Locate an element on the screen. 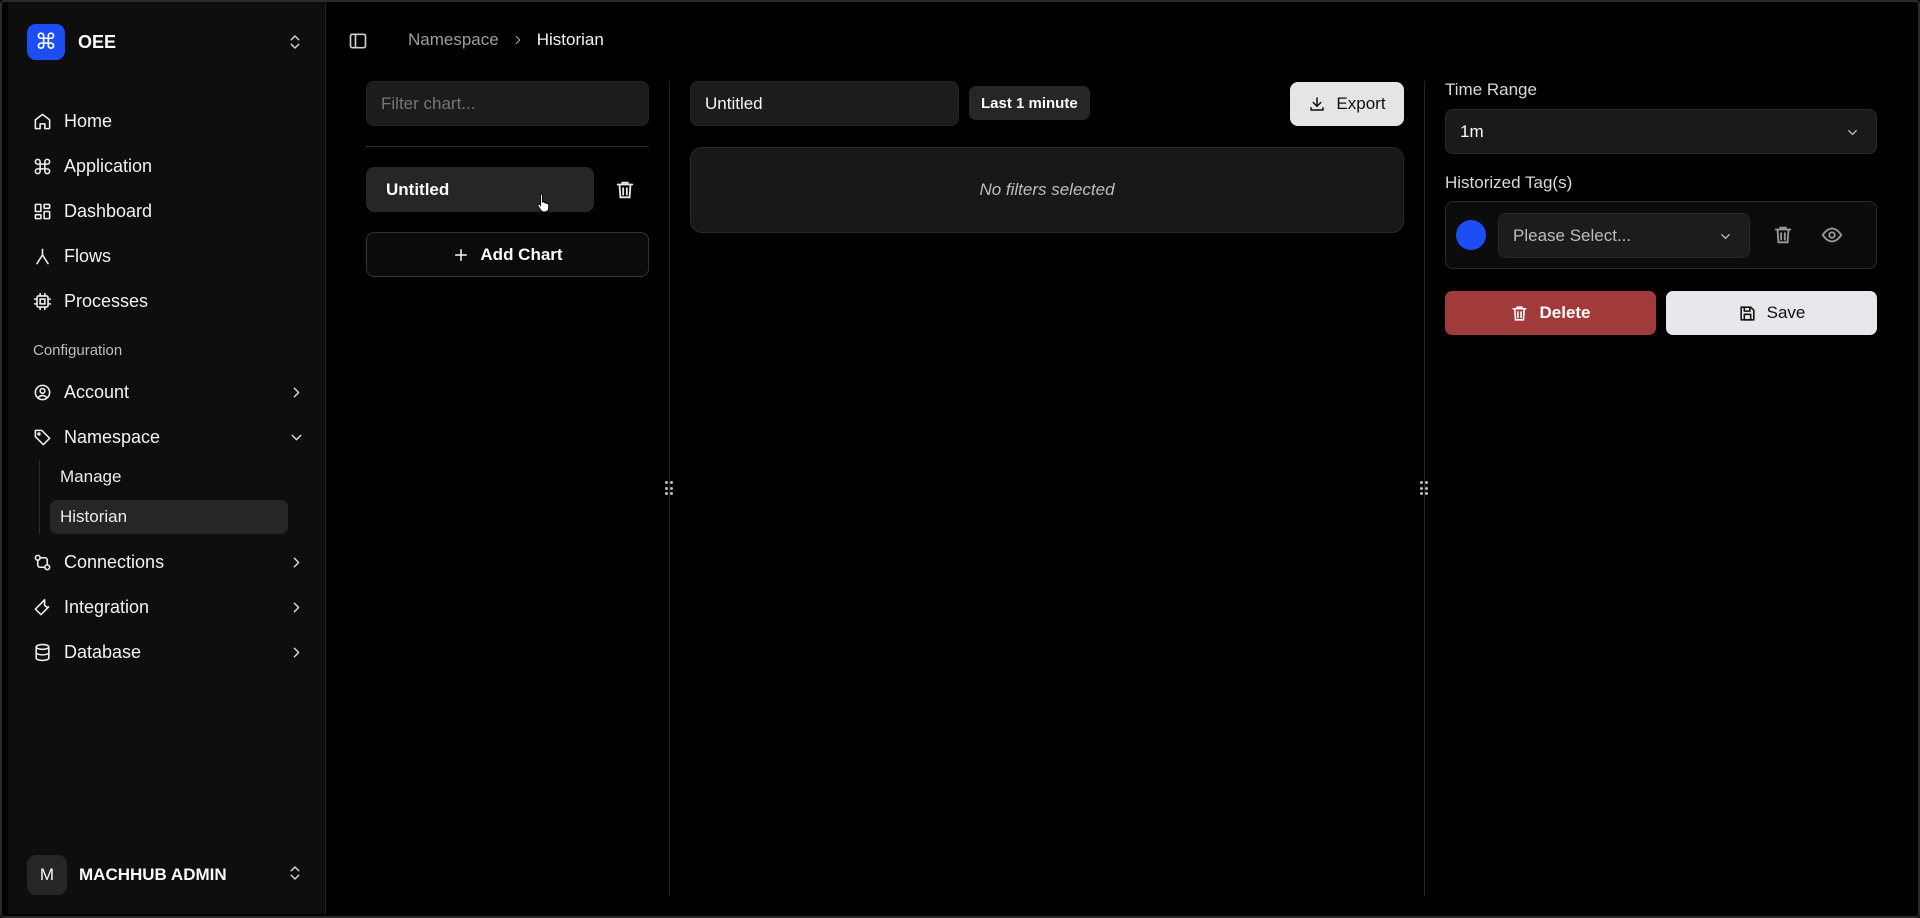  nav-item-label: Flows is located at coordinates (88, 256).